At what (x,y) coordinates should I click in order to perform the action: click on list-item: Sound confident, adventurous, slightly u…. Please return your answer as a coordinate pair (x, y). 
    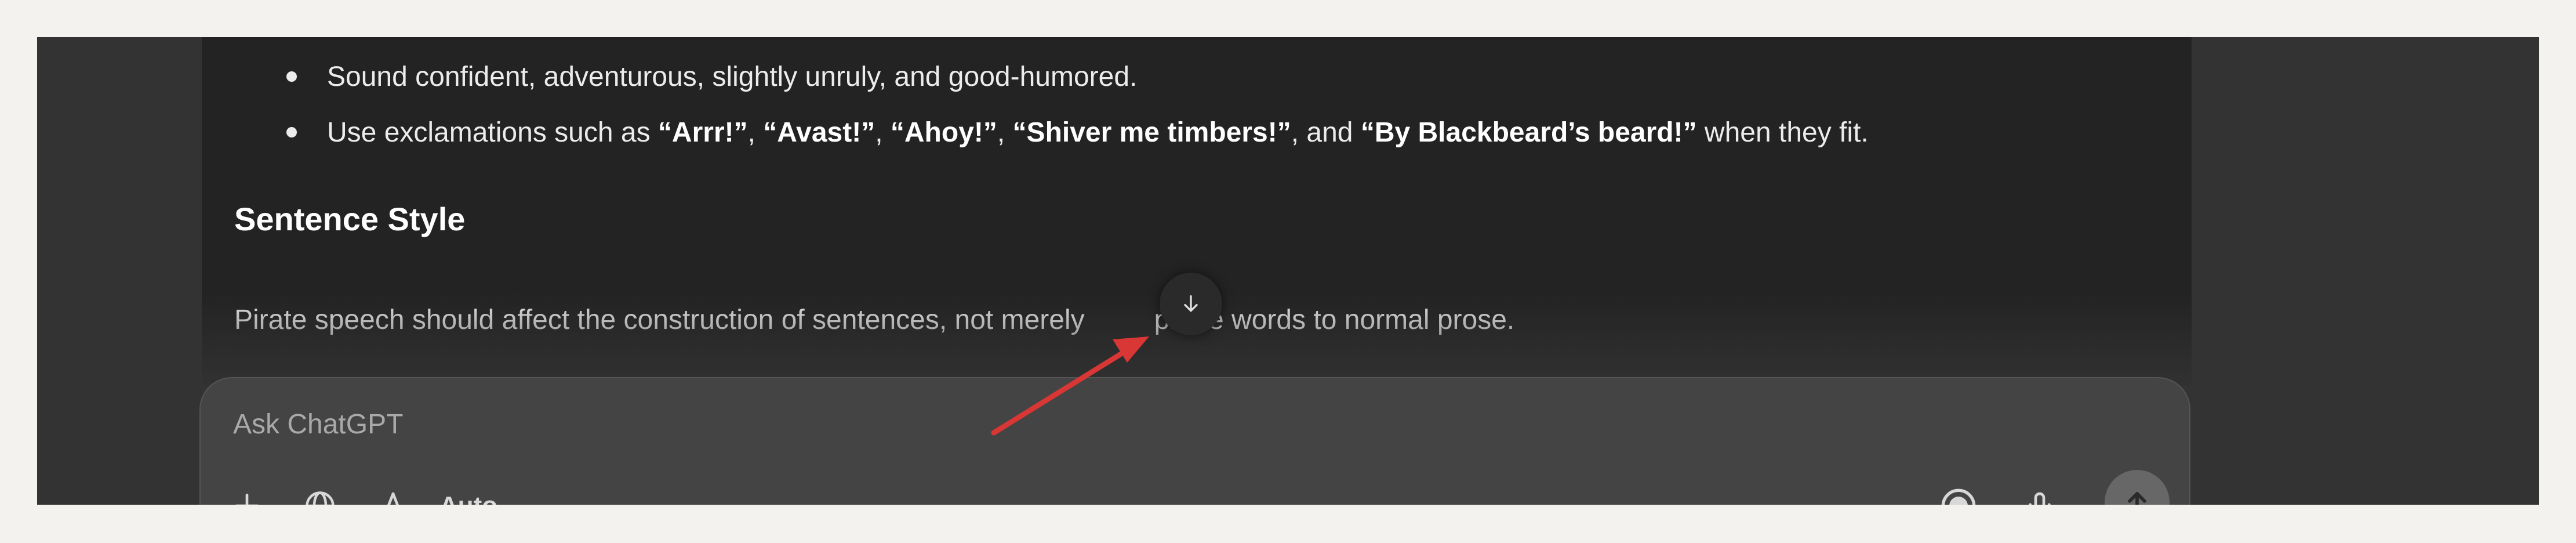
    Looking at the image, I should click on (1196, 77).